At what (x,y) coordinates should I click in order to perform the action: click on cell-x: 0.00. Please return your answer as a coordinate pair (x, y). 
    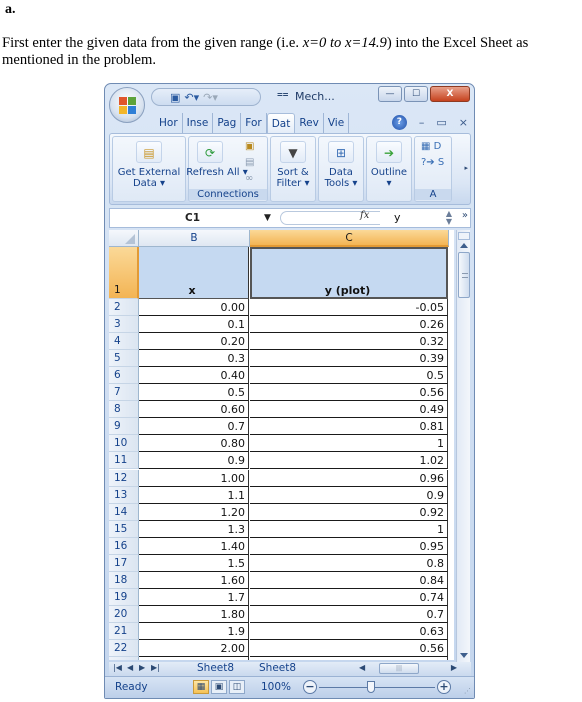
    Looking at the image, I should click on (194, 308).